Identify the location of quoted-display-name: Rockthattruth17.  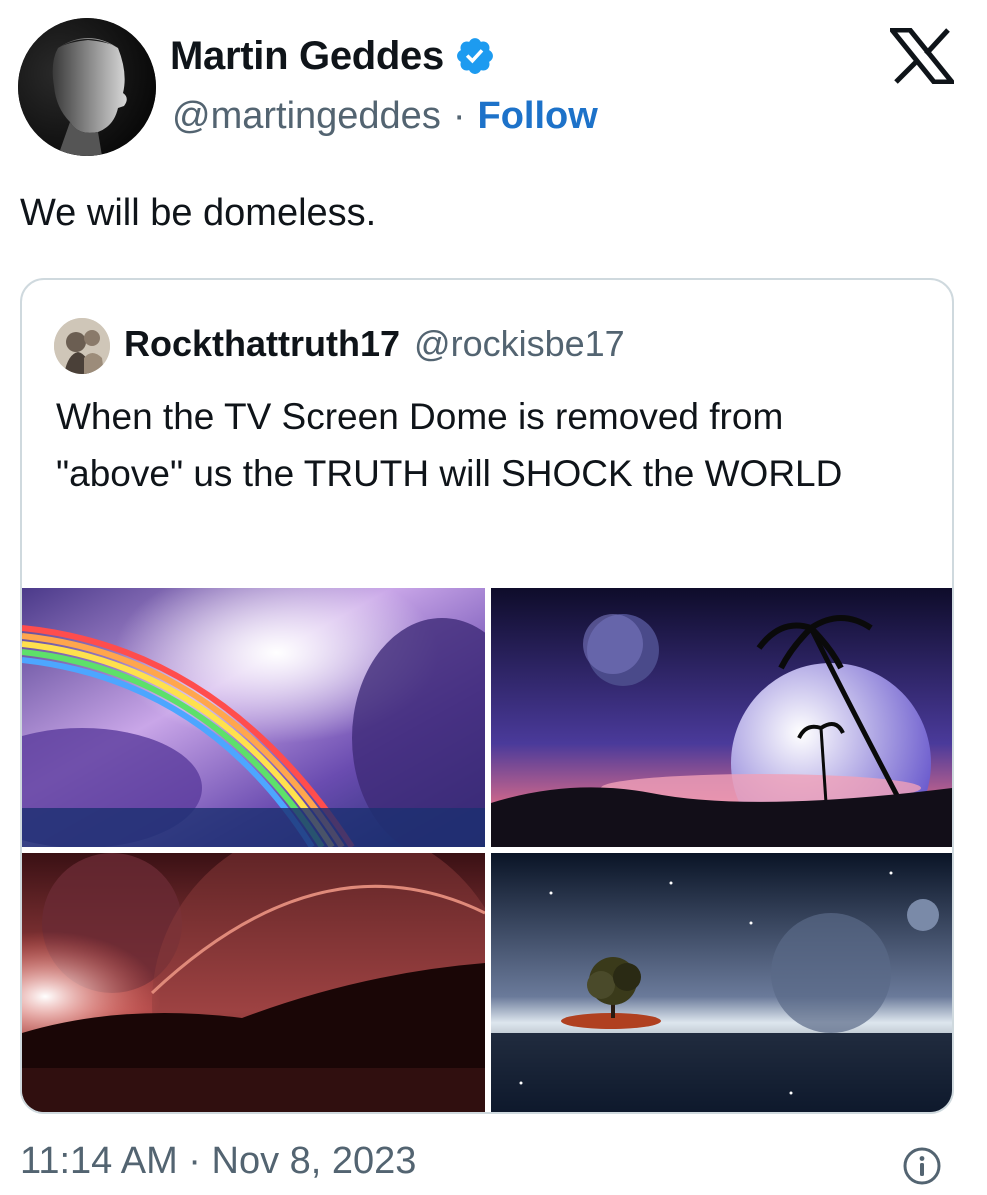
(262, 344).